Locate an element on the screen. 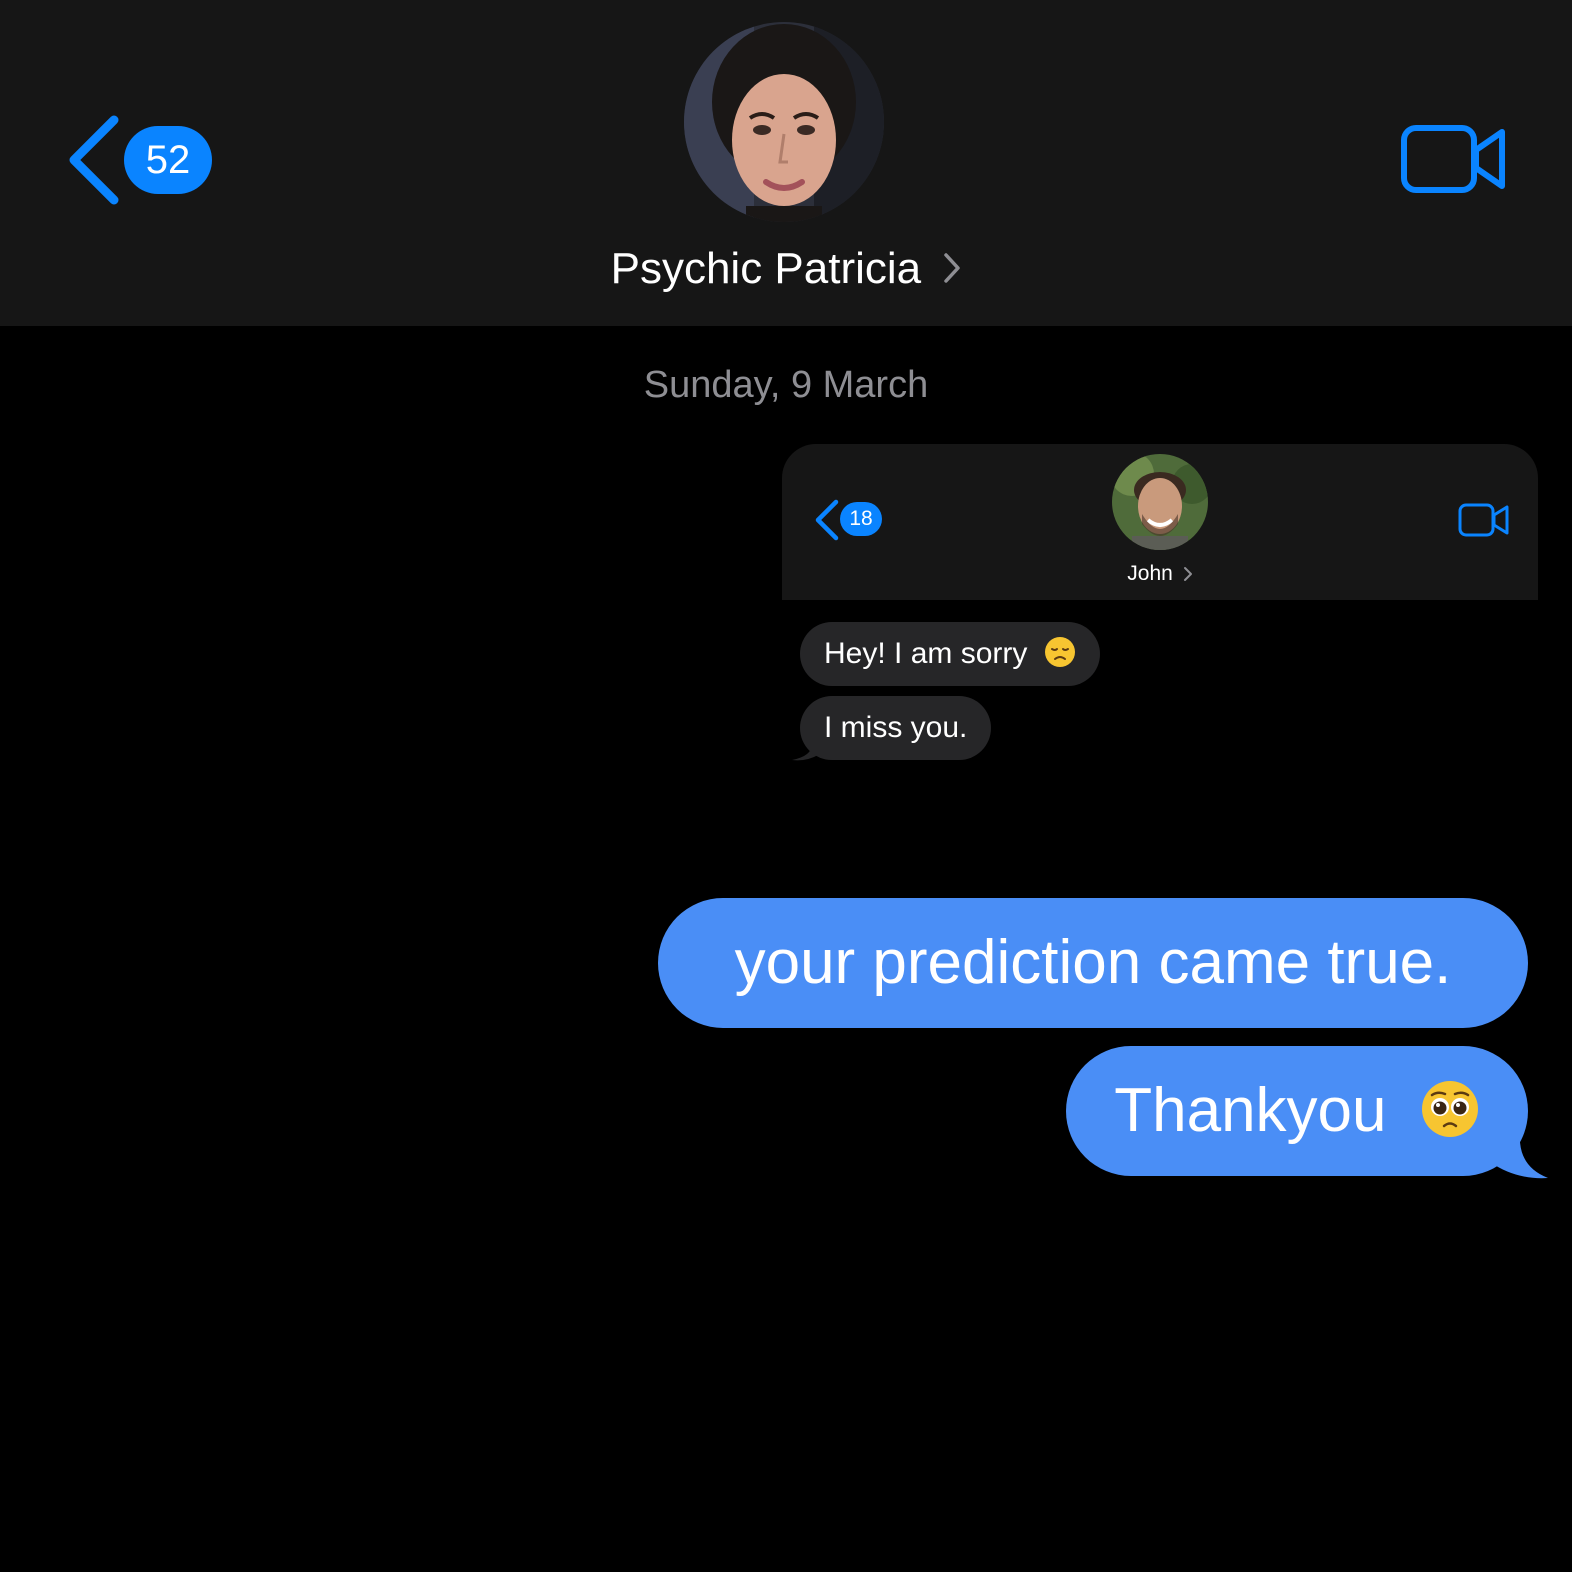  pleading-face-icon is located at coordinates (1449, 1108).